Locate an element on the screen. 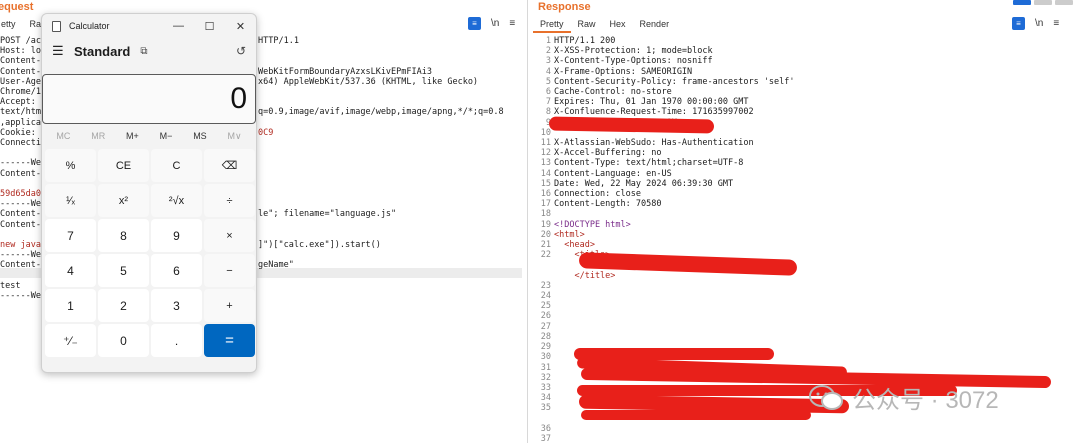 The image size is (1080, 444). layout-vertical-icon is located at coordinates (1064, 2).